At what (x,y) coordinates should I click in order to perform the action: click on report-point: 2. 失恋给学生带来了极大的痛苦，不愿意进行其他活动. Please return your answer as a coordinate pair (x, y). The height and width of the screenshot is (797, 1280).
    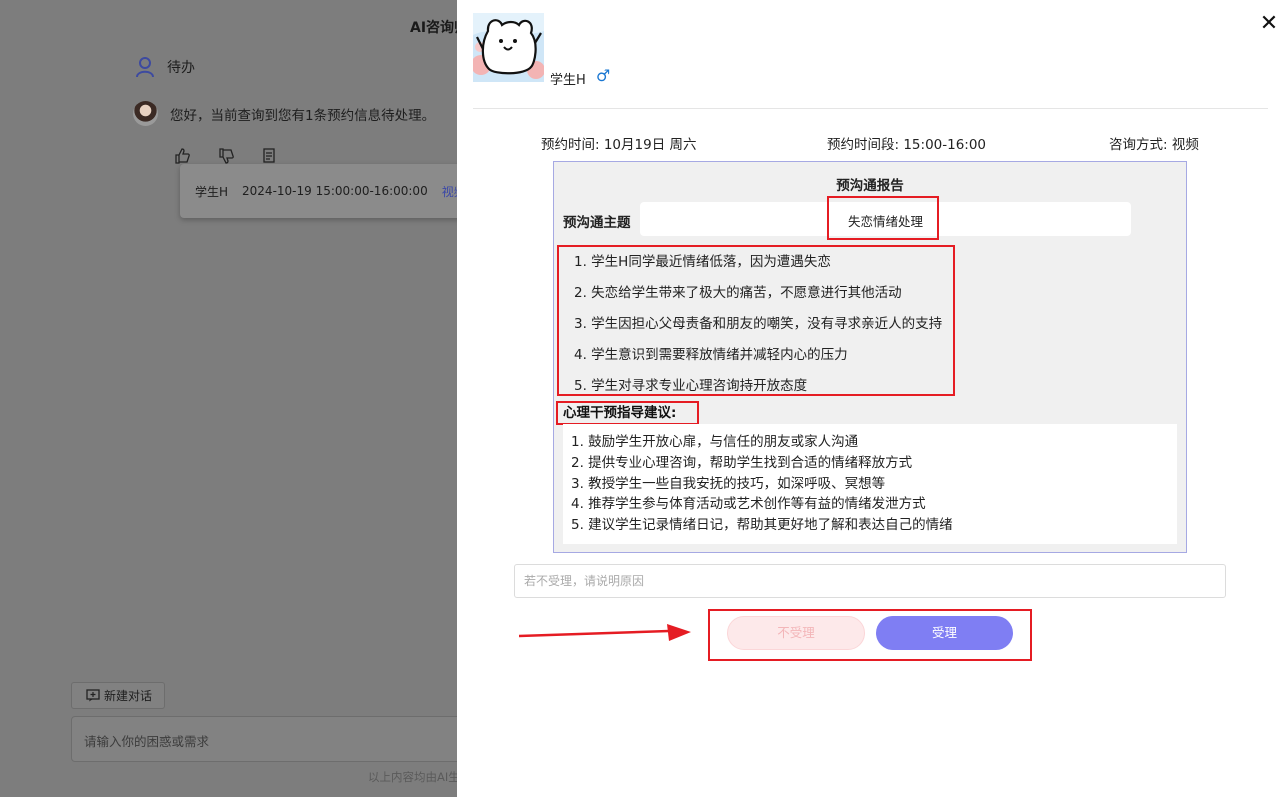
    Looking at the image, I should click on (738, 293).